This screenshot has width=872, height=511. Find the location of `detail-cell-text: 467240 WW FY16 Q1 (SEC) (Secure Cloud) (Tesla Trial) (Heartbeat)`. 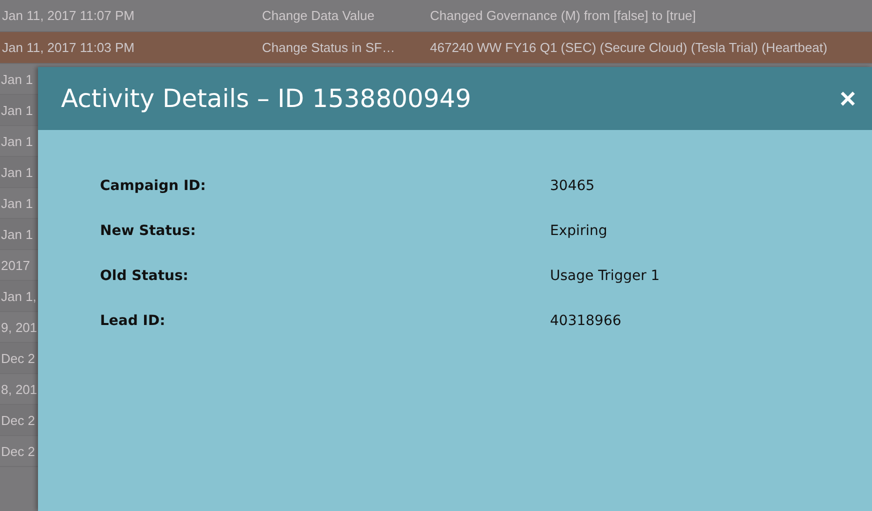

detail-cell-text: 467240 WW FY16 Q1 (SEC) (Secure Cloud) (Tesla Trial) (Heartbeat) is located at coordinates (628, 47).